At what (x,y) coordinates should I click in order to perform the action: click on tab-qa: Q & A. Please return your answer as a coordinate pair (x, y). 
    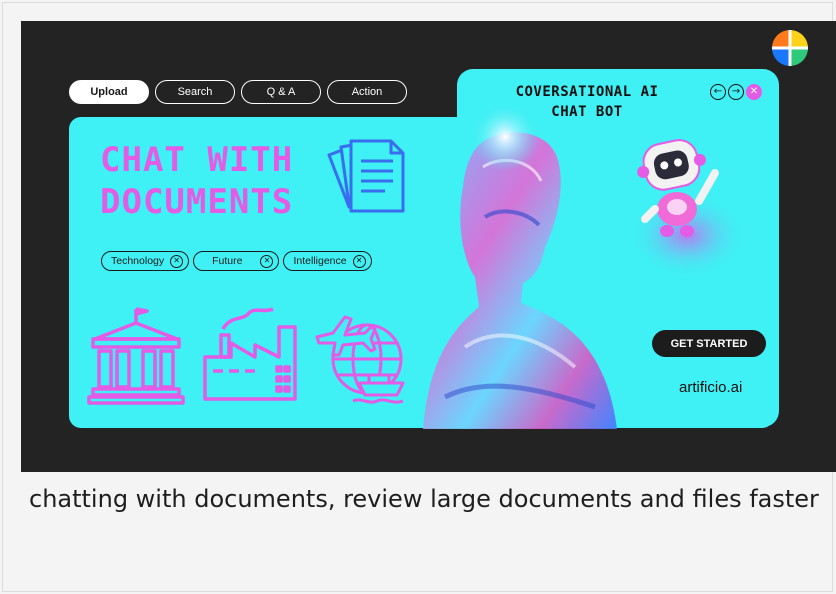
    Looking at the image, I should click on (281, 92).